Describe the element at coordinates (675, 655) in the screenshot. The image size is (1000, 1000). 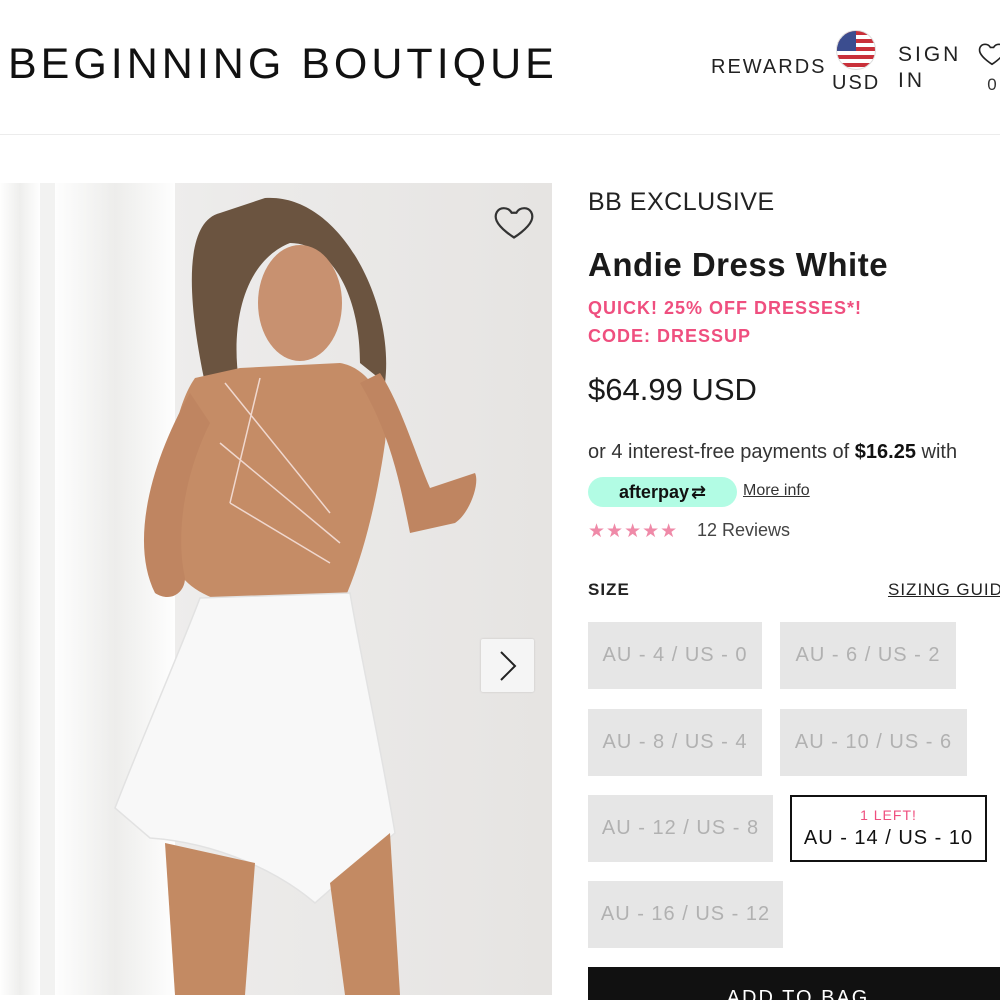
I see `size-option: AU - 4 / US - 0` at that location.